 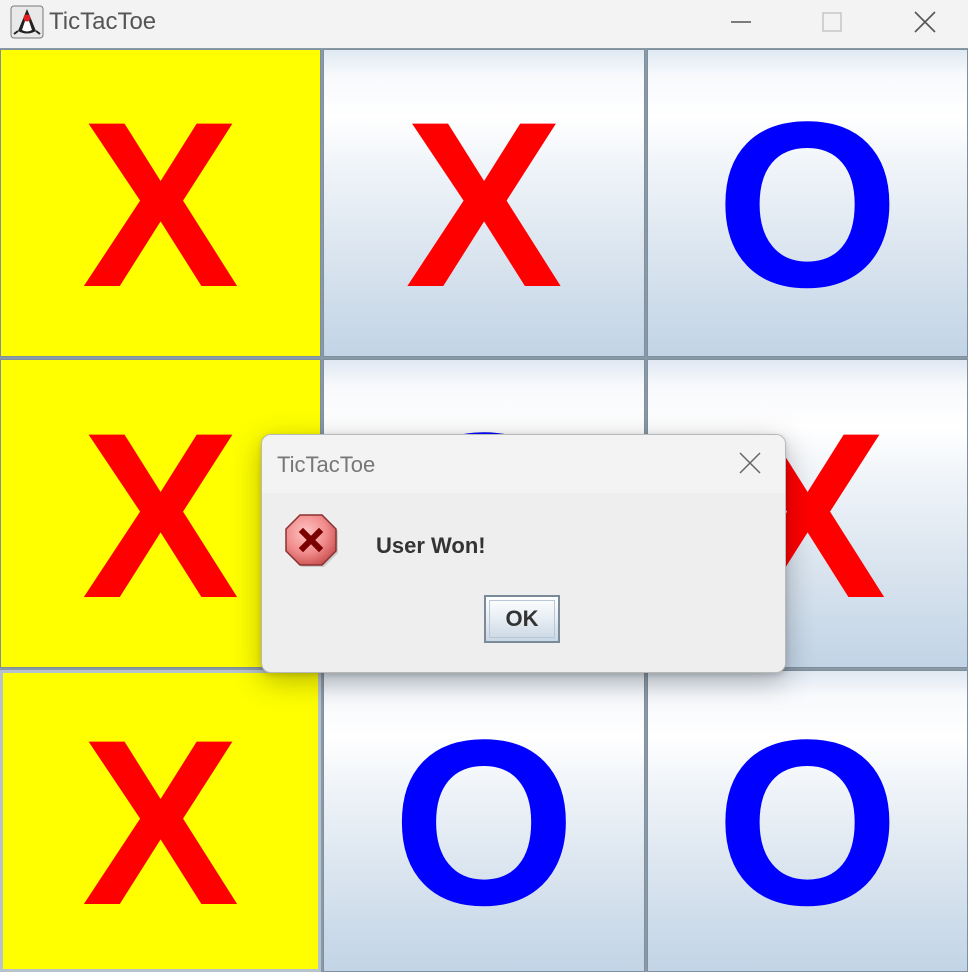 I want to click on minimize-icon, so click(x=741, y=22).